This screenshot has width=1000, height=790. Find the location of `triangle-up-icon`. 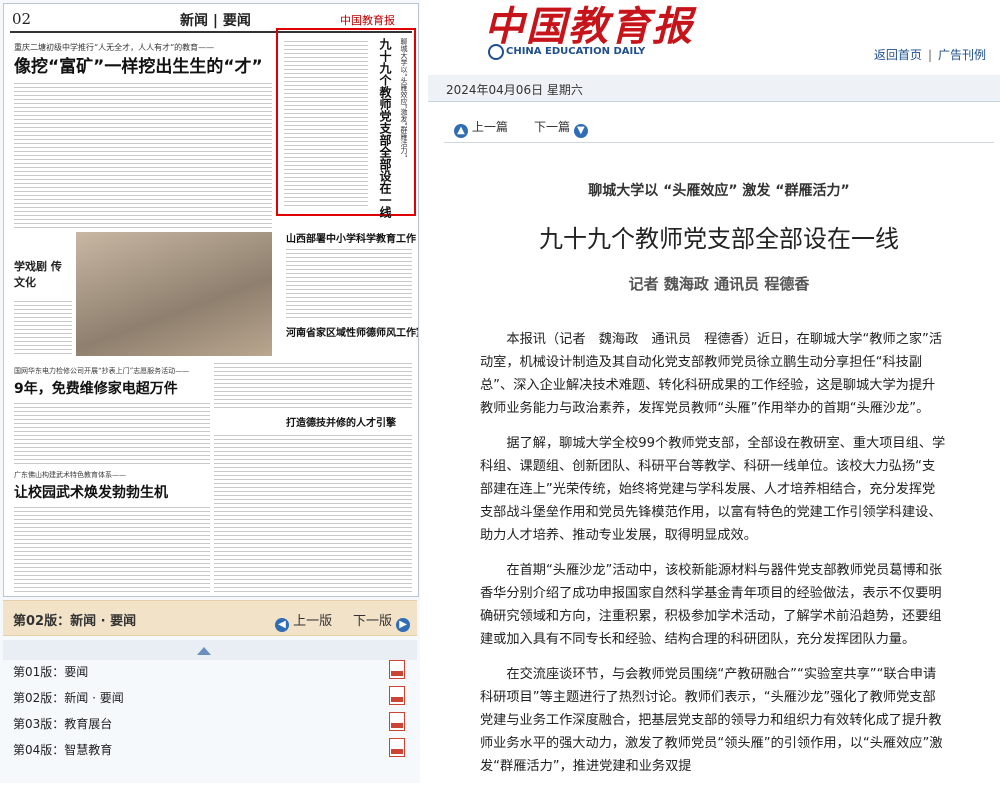

triangle-up-icon is located at coordinates (204, 651).